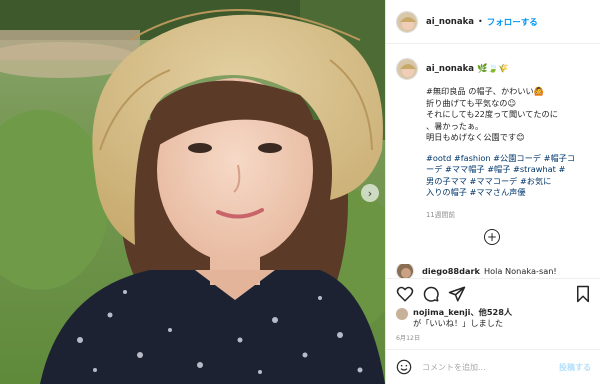  What do you see at coordinates (455, 125) in the screenshot?
I see `caption-line: 、暑かったぁ。` at bounding box center [455, 125].